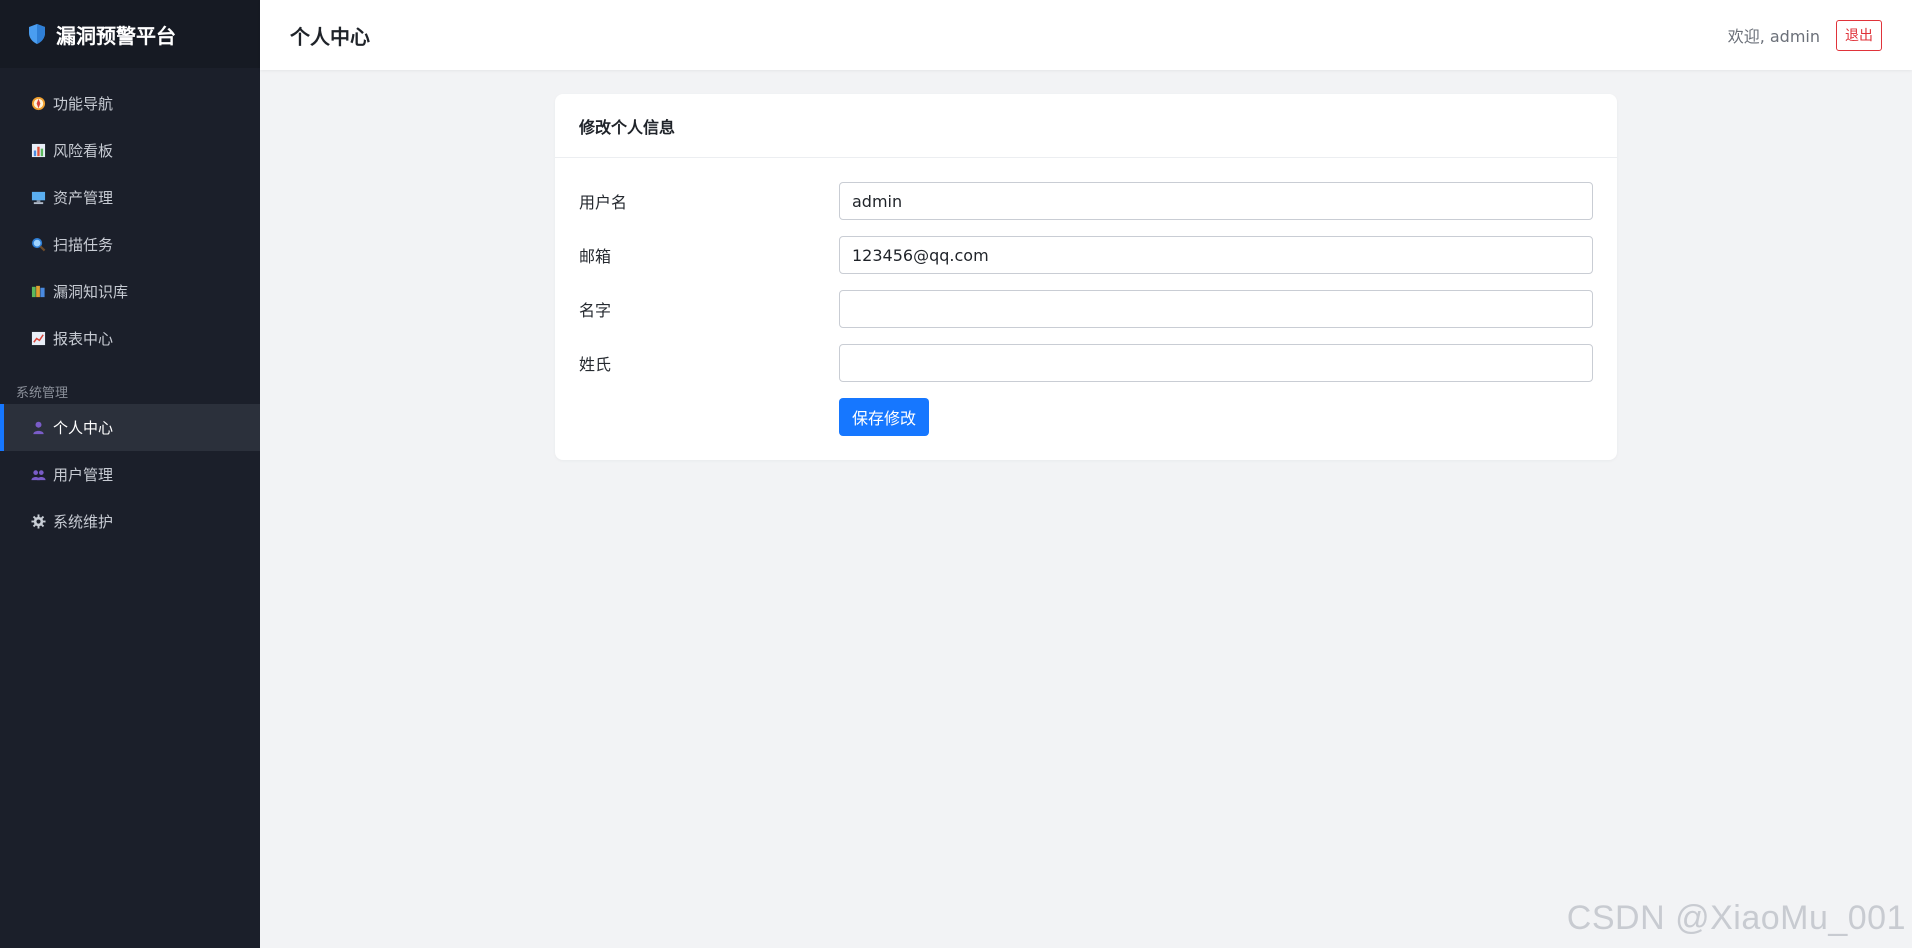  I want to click on welcome-text: 欢迎, admin, so click(1773, 36).